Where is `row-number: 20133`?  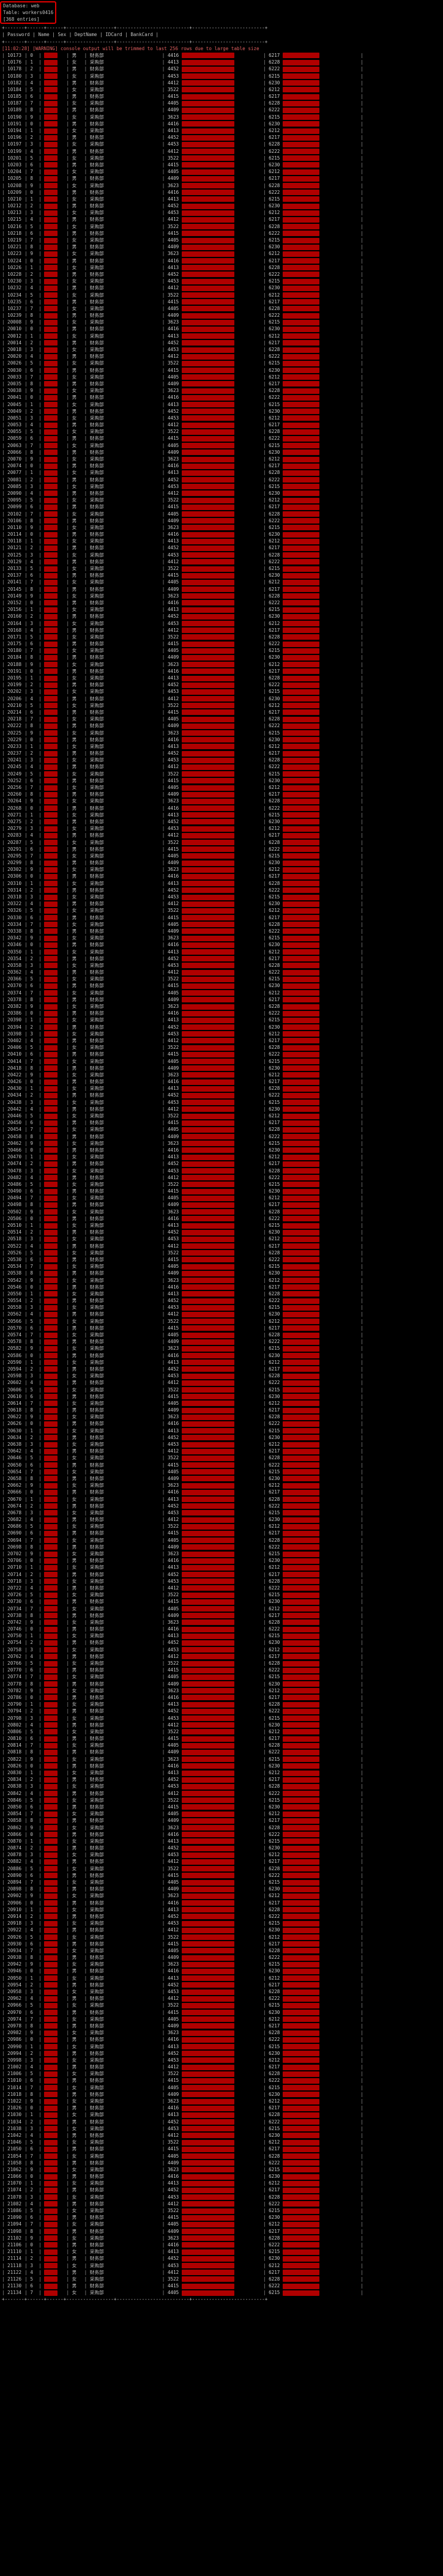
row-number: 20133 is located at coordinates (14, 569).